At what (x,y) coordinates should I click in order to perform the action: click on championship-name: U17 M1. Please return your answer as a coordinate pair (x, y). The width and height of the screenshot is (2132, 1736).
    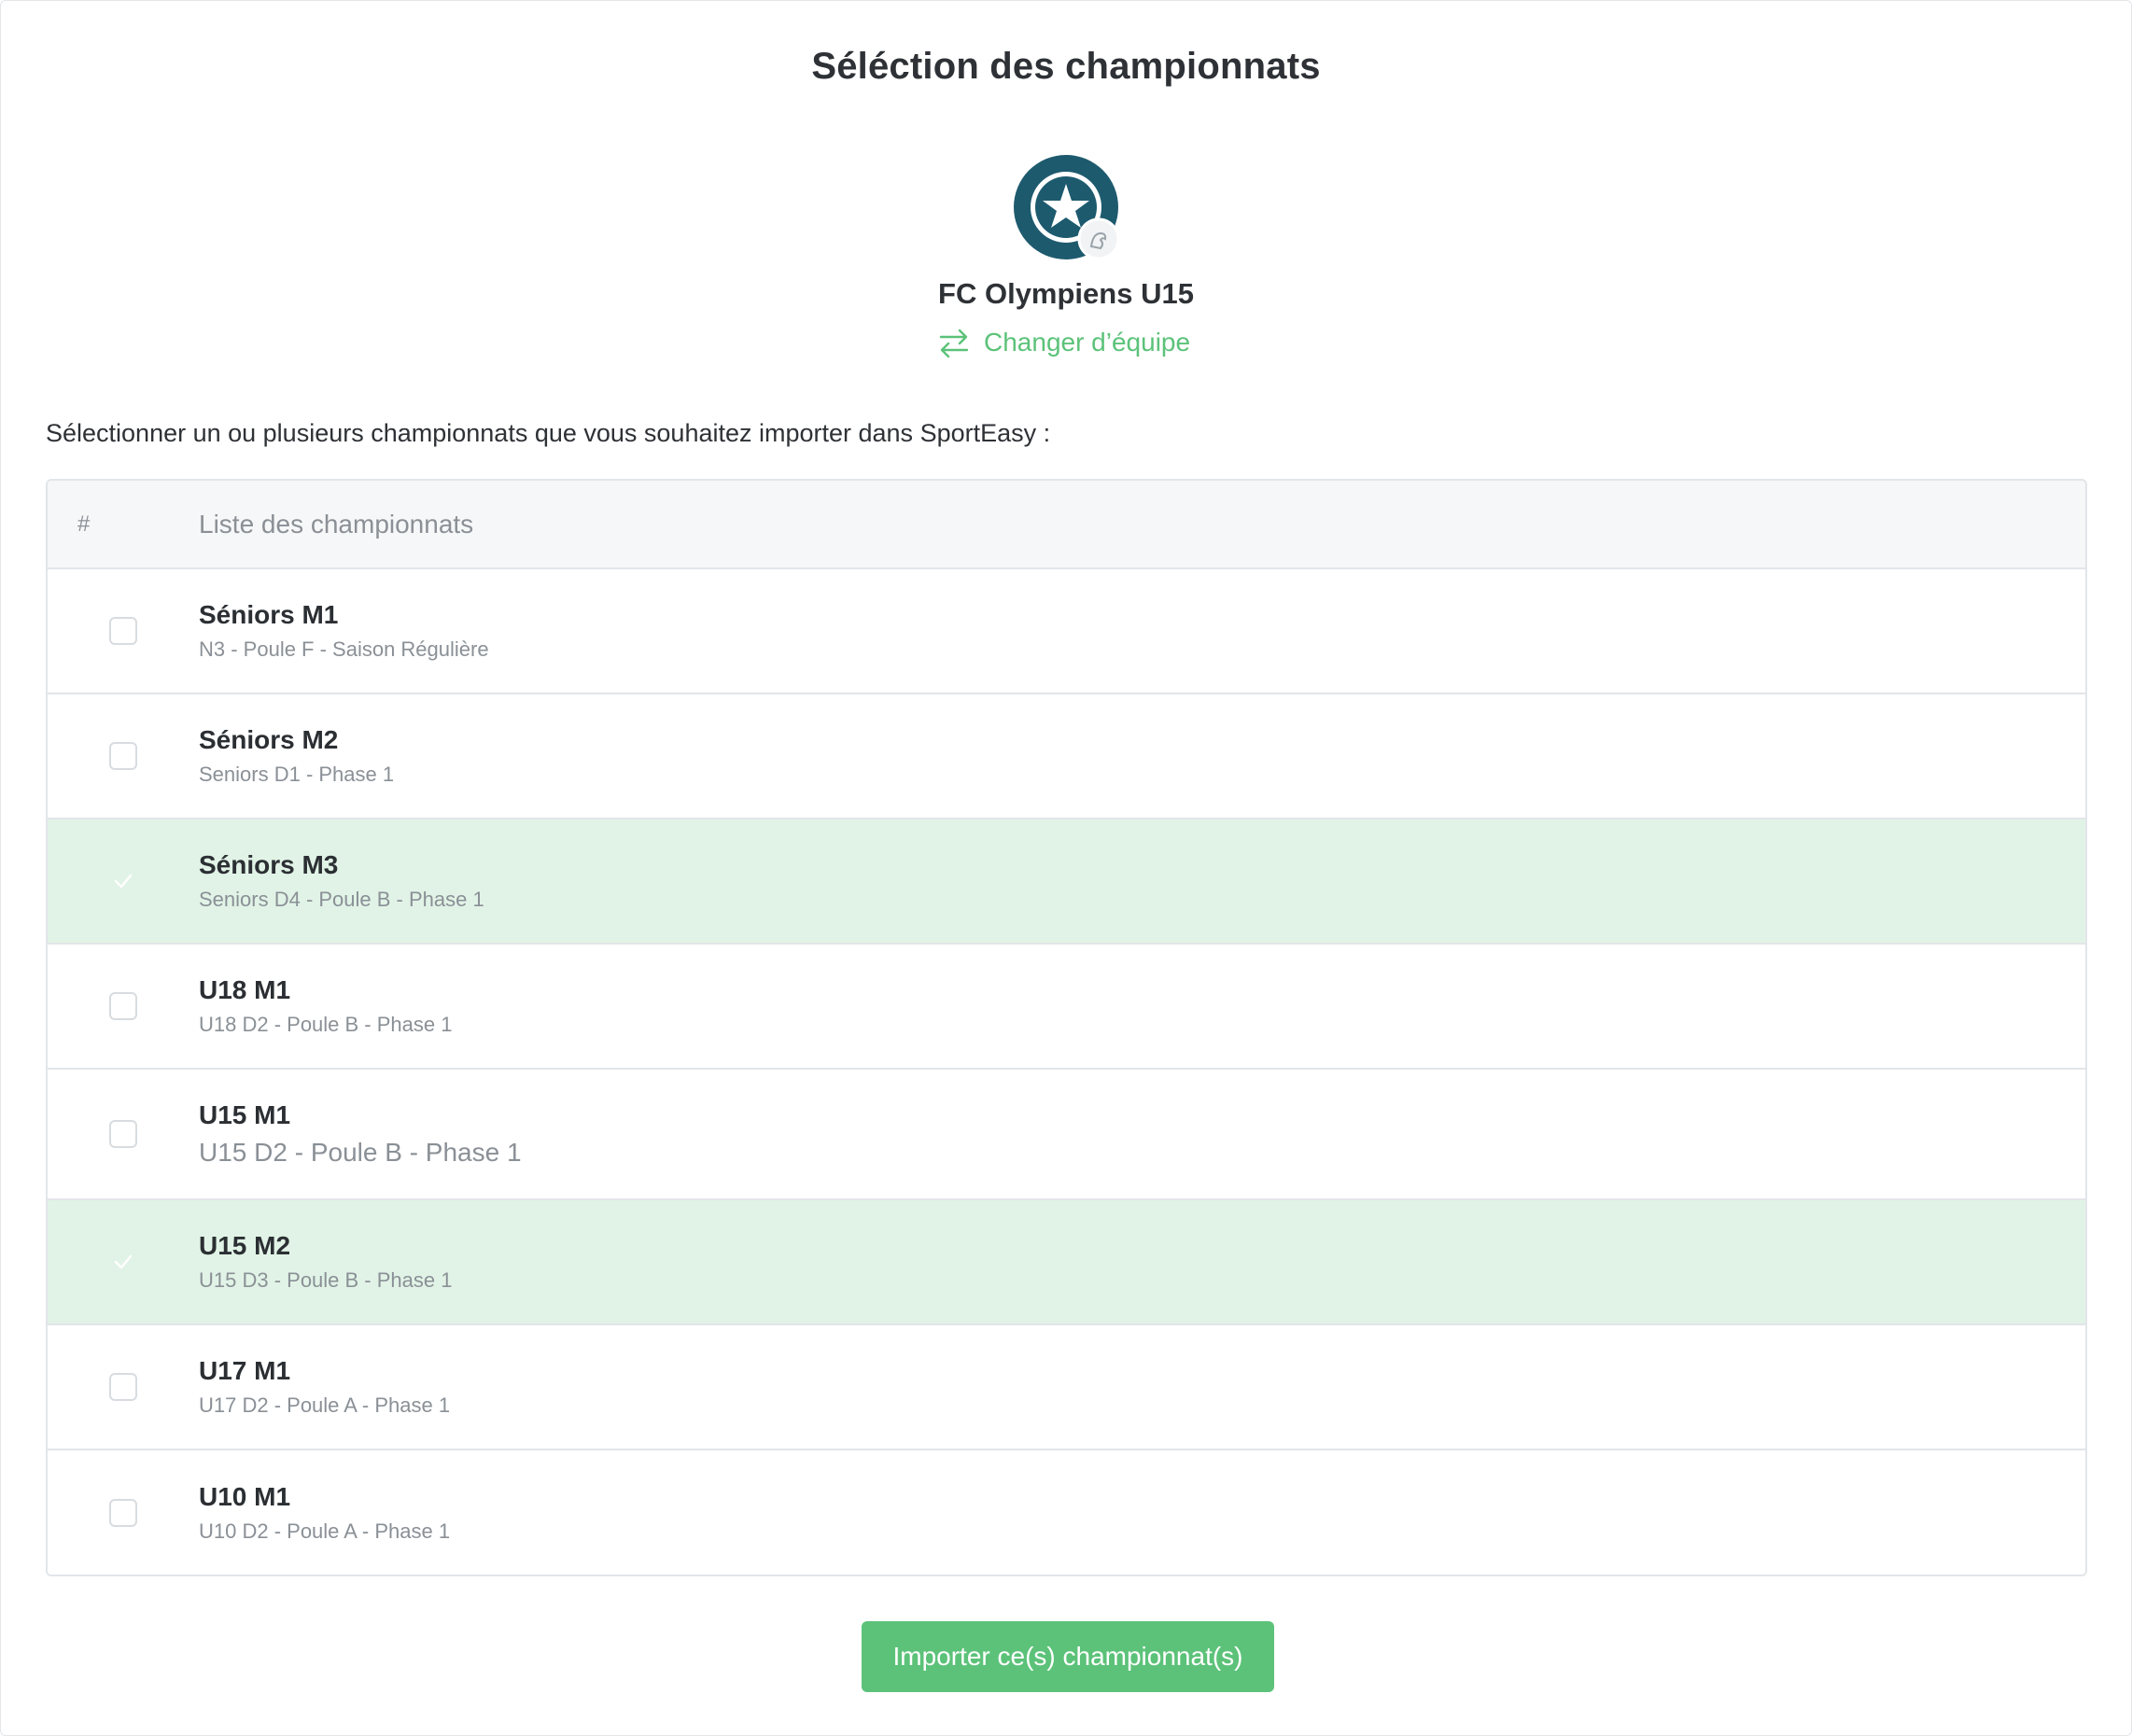
    Looking at the image, I should click on (245, 1370).